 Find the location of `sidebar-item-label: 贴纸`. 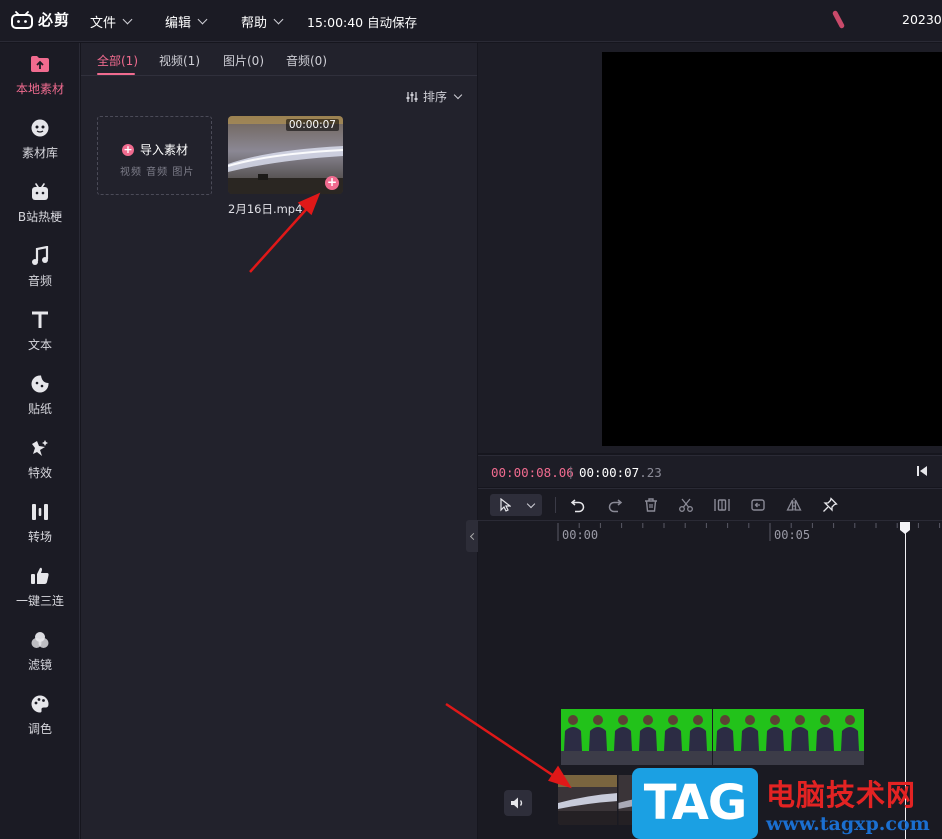

sidebar-item-label: 贴纸 is located at coordinates (39, 409).